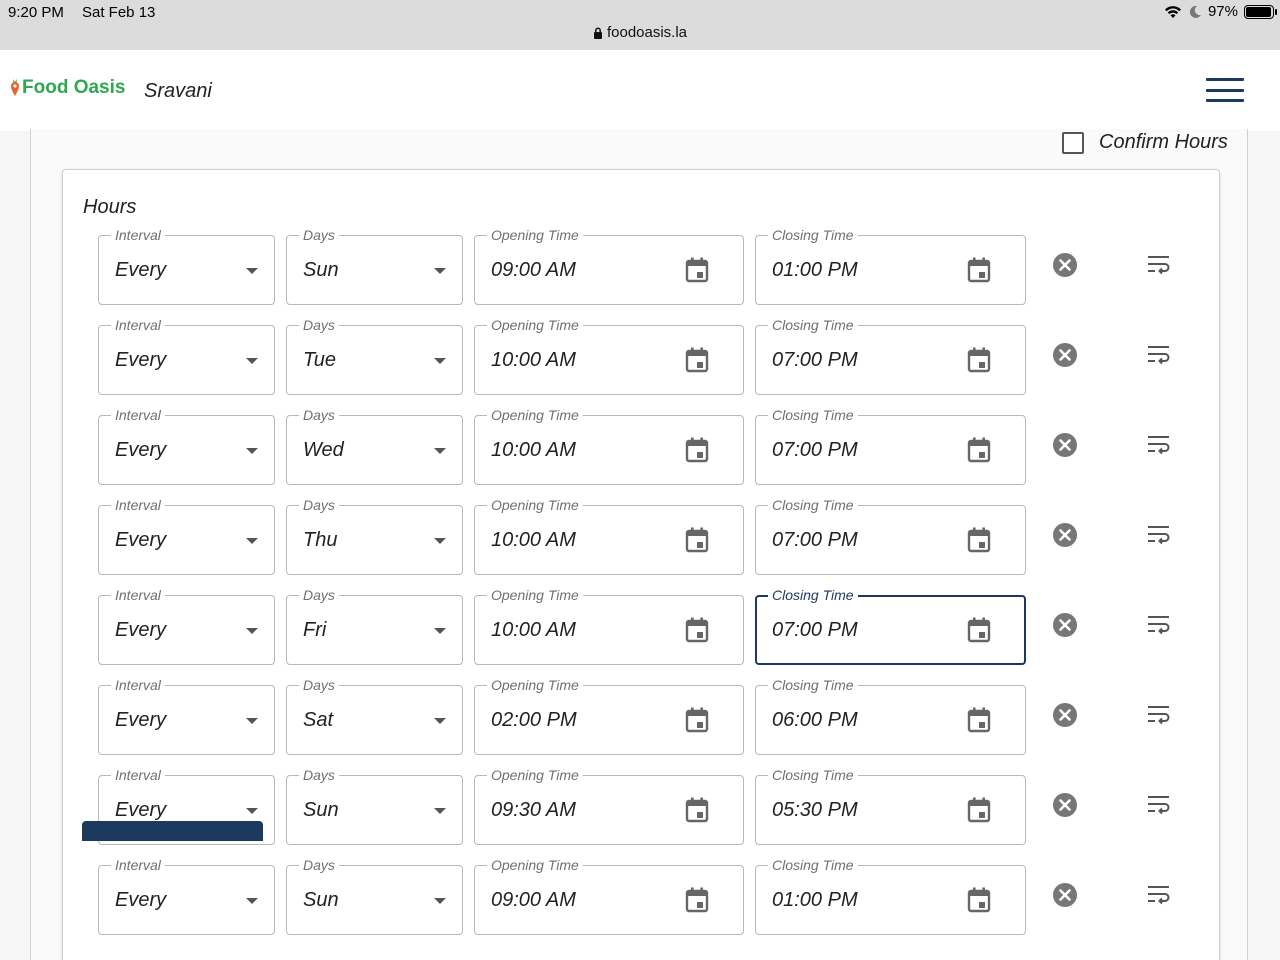  Describe the element at coordinates (597, 33) in the screenshot. I see `lock-icon` at that location.